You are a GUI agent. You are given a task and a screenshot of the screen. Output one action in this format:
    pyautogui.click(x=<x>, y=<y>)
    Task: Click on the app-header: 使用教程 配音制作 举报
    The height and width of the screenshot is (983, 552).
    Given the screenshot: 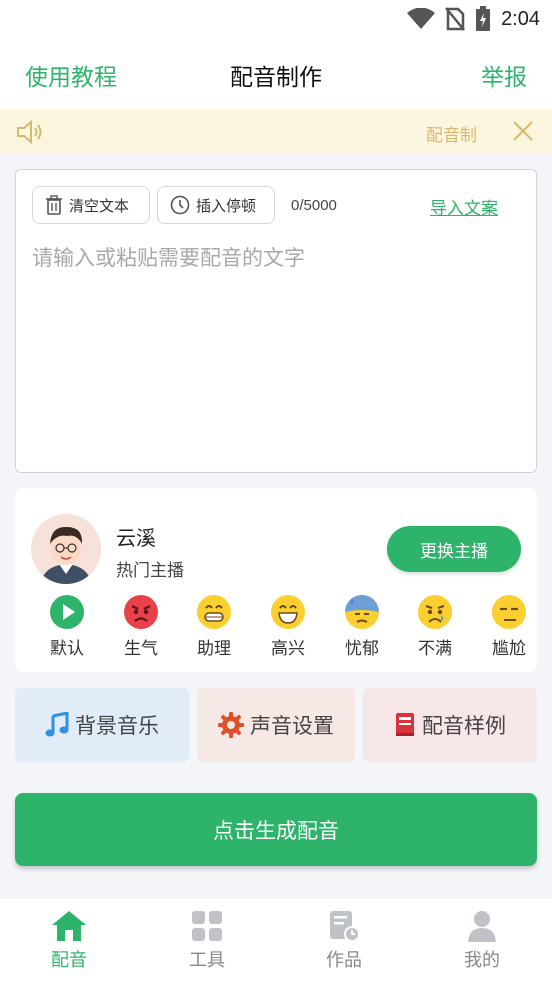 What is the action you would take?
    pyautogui.click(x=276, y=75)
    